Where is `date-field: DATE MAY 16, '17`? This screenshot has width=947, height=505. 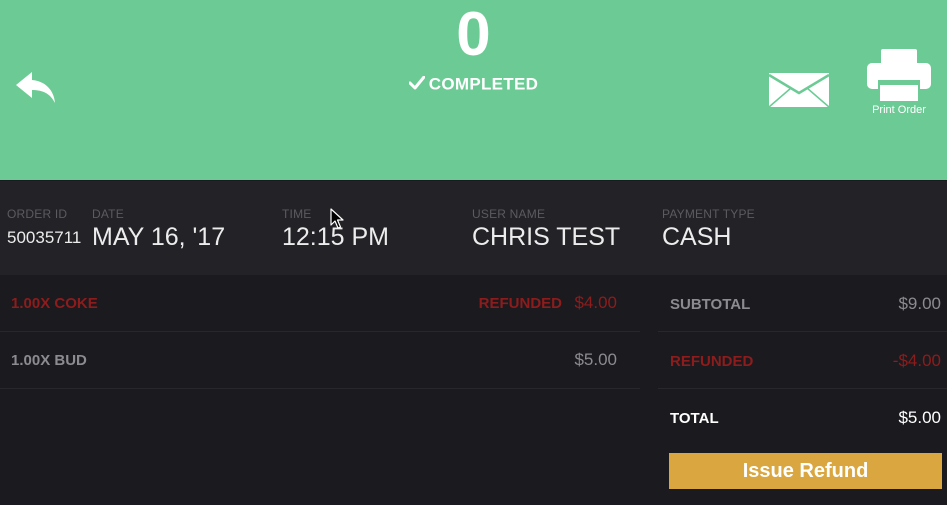
date-field: DATE MAY 16, '17 is located at coordinates (158, 230).